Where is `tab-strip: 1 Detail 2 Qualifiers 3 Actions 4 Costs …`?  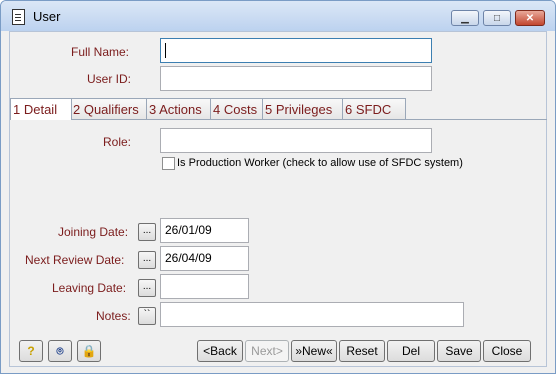 tab-strip: 1 Detail 2 Qualifiers 3 Actions 4 Costs … is located at coordinates (279, 109).